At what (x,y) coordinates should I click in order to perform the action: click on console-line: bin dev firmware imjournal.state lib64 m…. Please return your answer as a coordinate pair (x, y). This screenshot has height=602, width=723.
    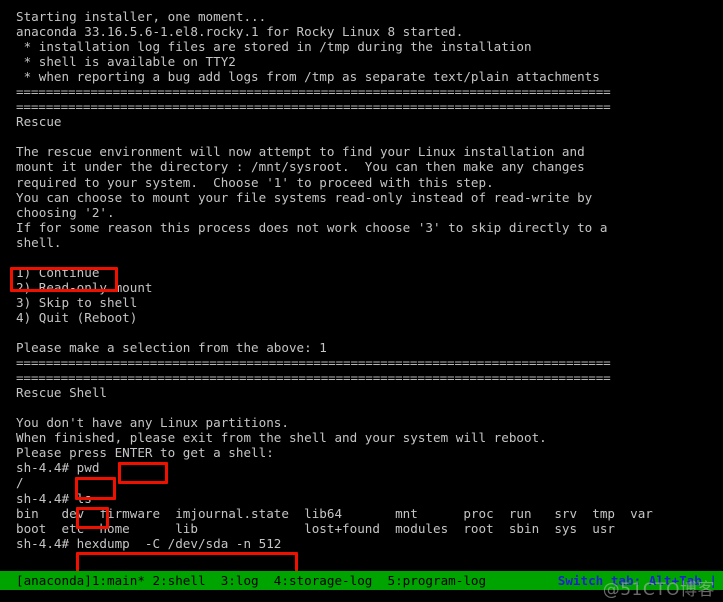
    Looking at the image, I should click on (334, 513).